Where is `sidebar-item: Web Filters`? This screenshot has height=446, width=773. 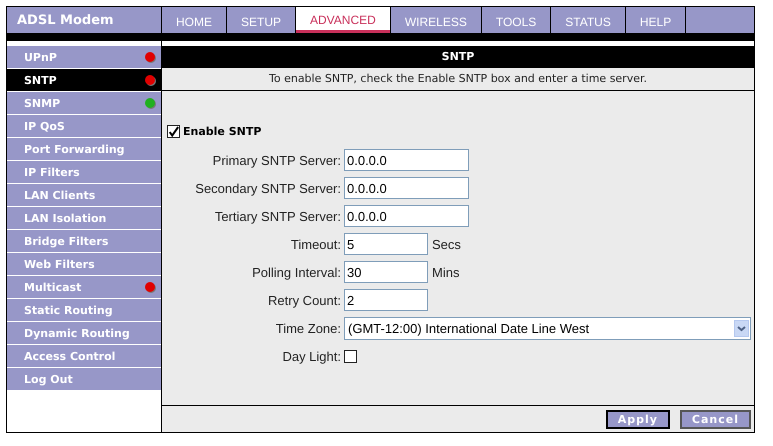
sidebar-item: Web Filters is located at coordinates (84, 264).